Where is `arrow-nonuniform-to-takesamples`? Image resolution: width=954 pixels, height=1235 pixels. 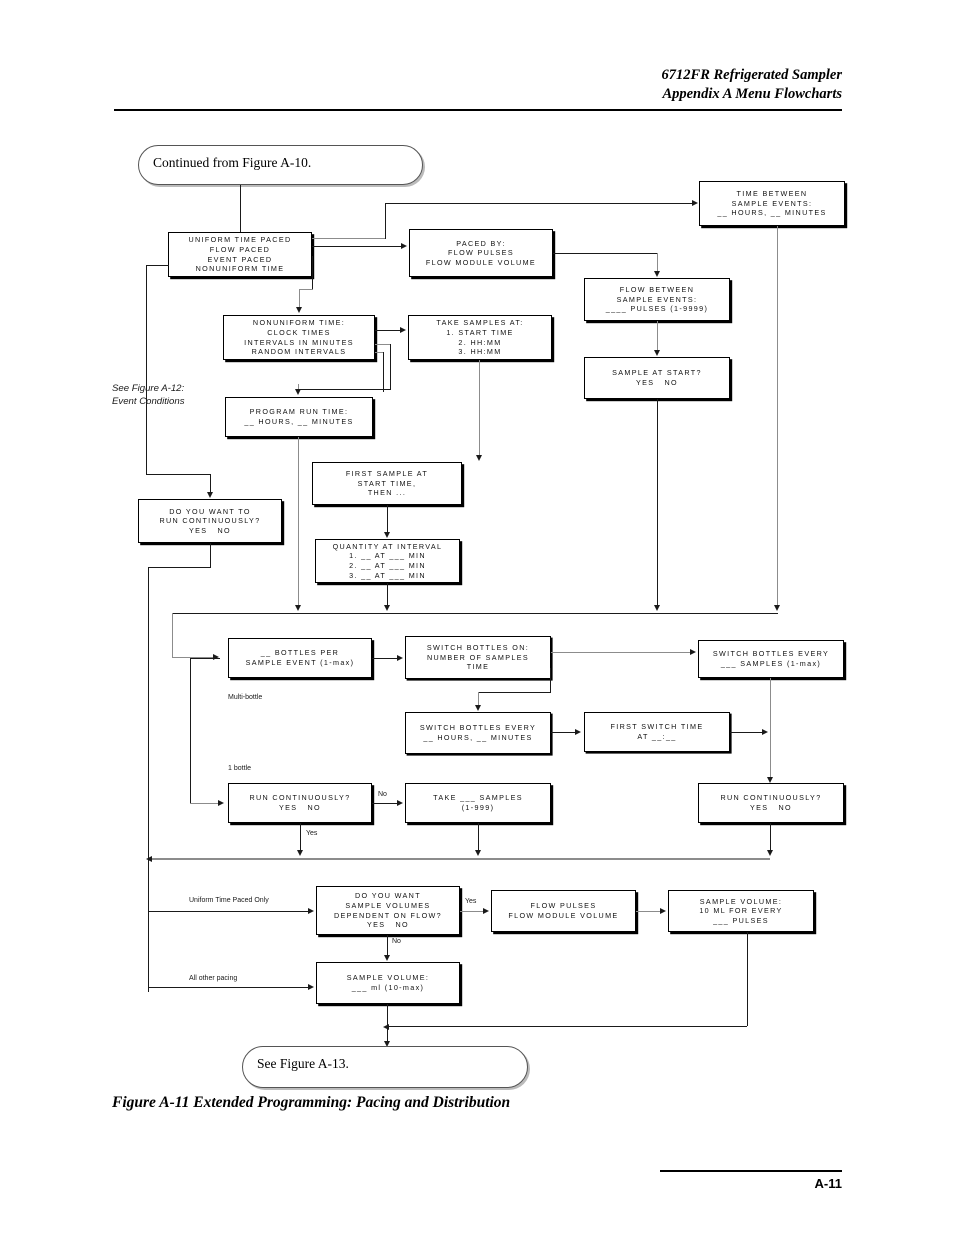 arrow-nonuniform-to-takesamples is located at coordinates (403, 330).